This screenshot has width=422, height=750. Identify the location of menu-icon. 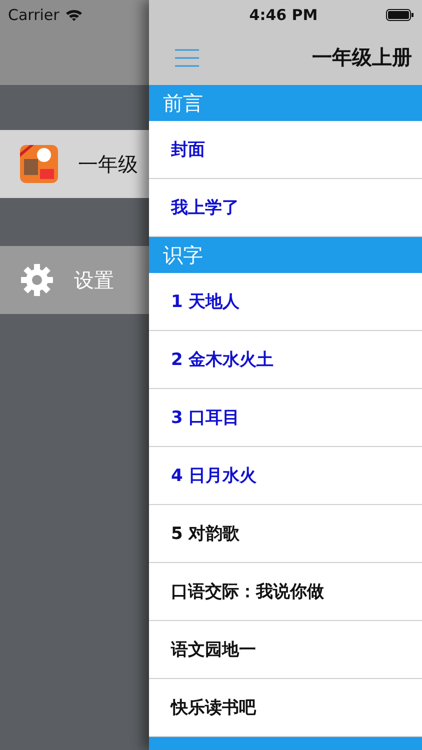
(187, 58).